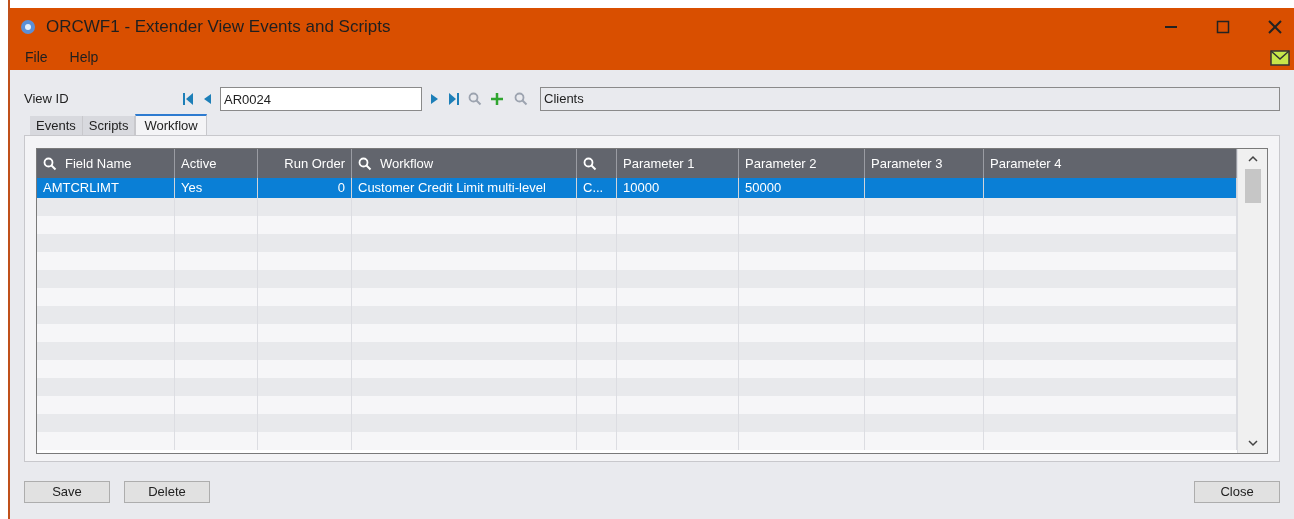  What do you see at coordinates (207, 99) in the screenshot?
I see `previous-record-icon` at bounding box center [207, 99].